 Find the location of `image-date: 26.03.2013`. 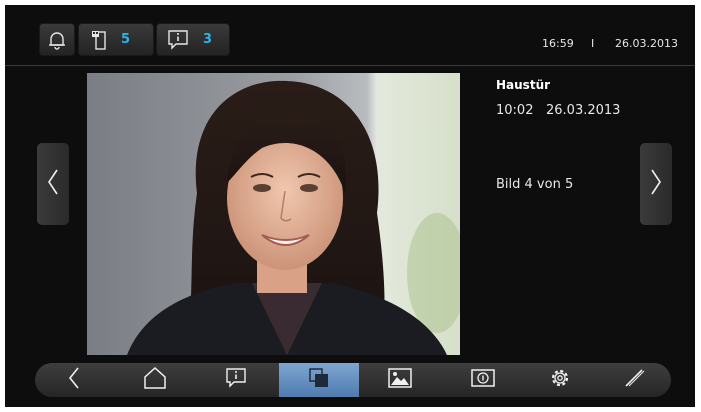

image-date: 26.03.2013 is located at coordinates (583, 110).